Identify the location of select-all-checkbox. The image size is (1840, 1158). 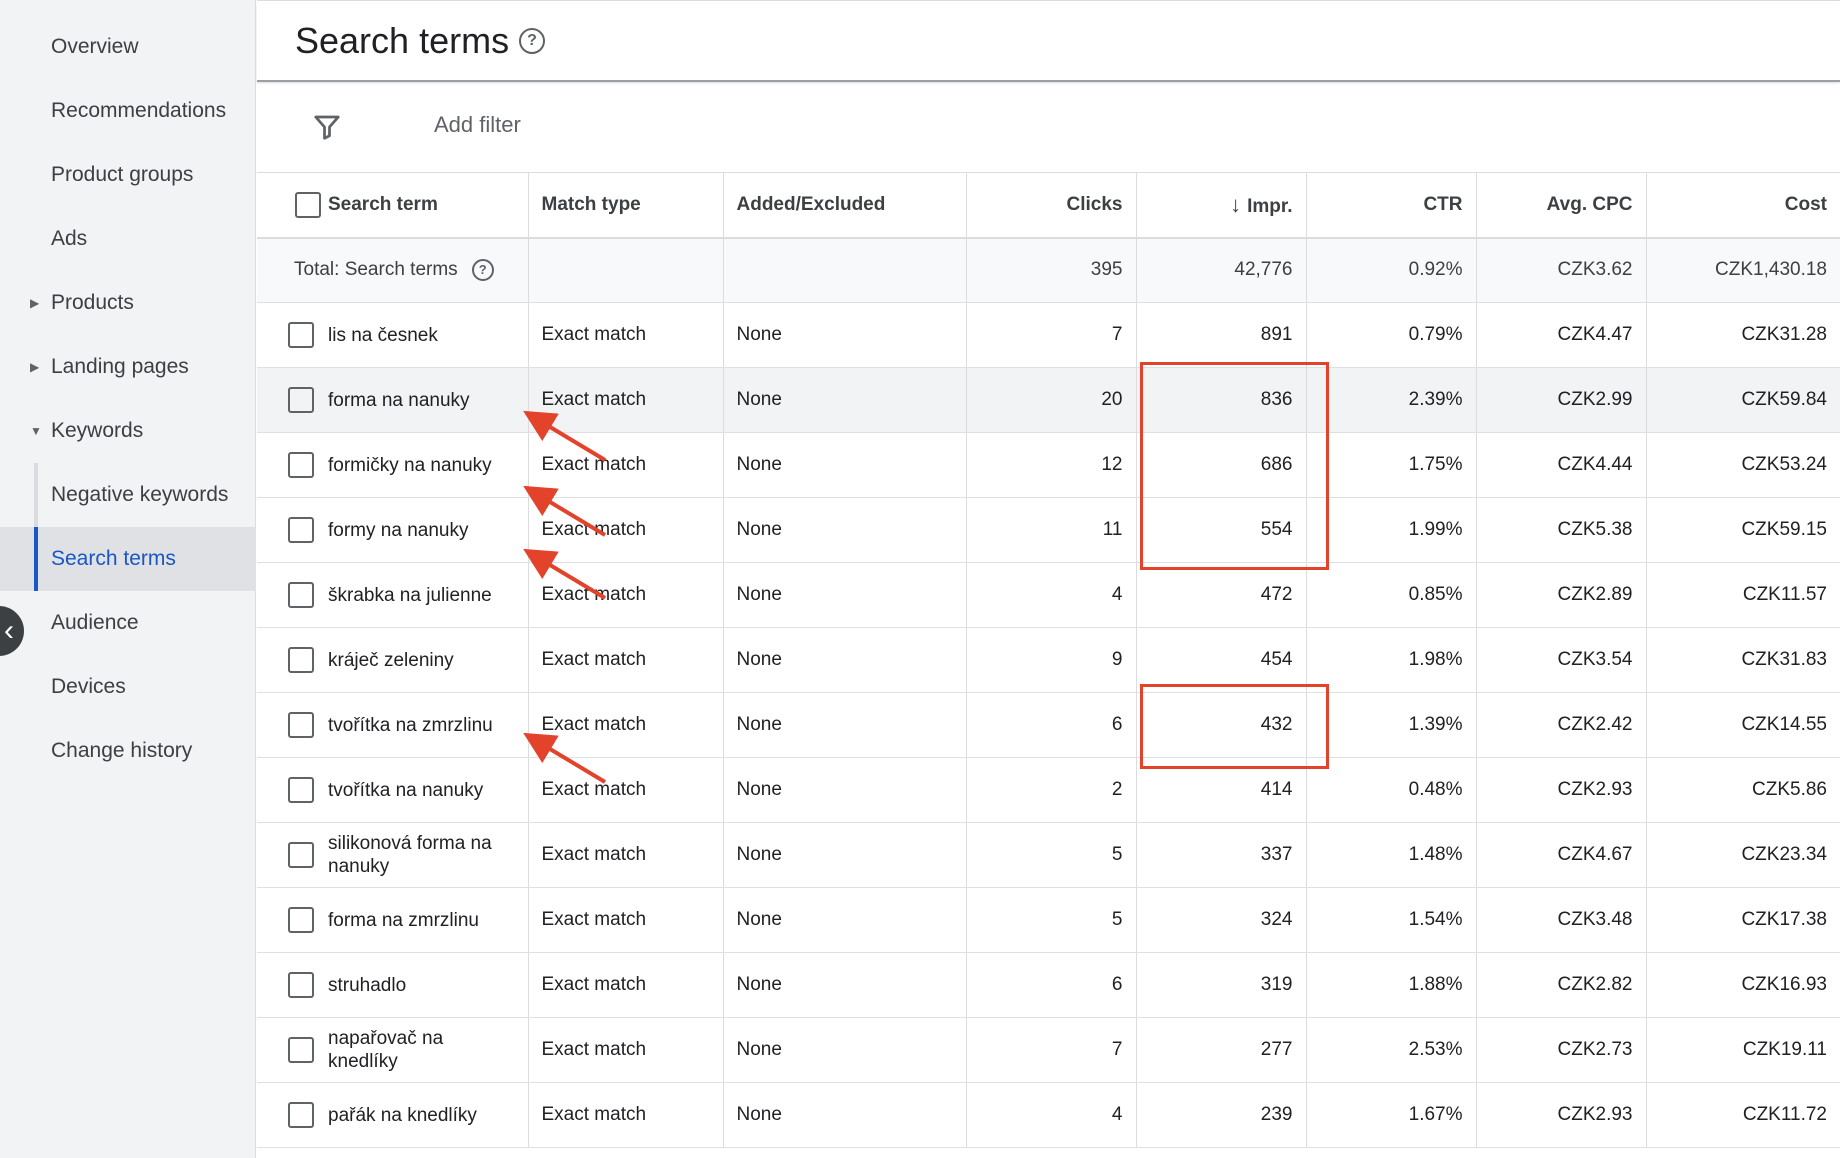
(308, 204).